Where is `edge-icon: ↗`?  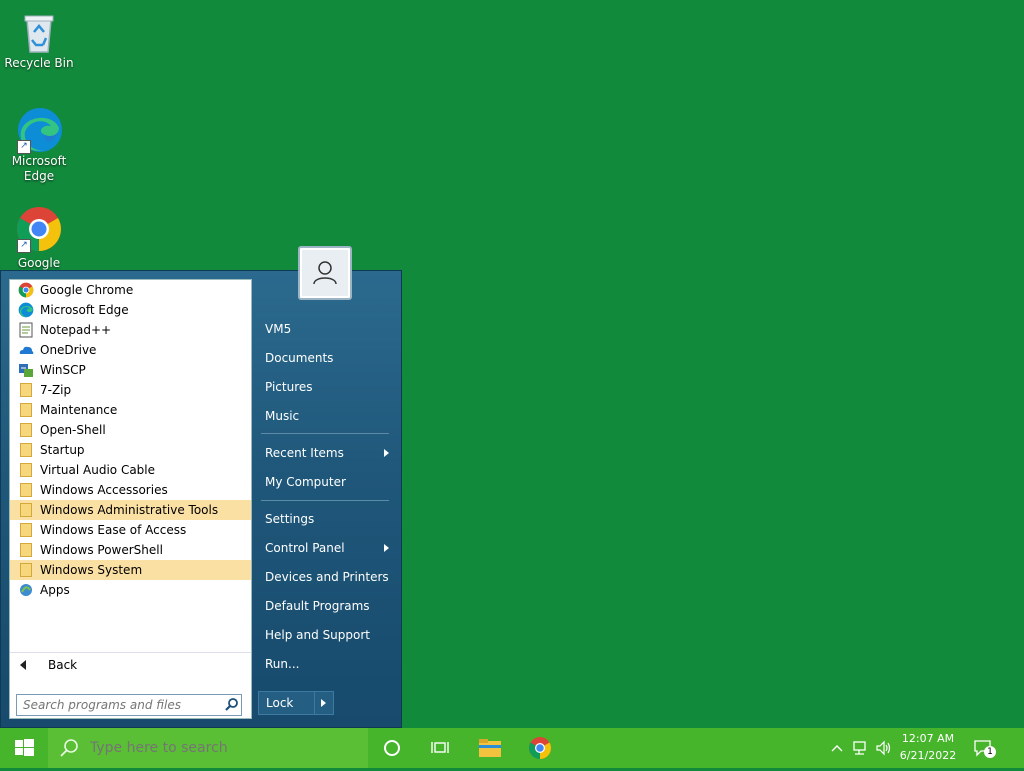
edge-icon: ↗ is located at coordinates (39, 130).